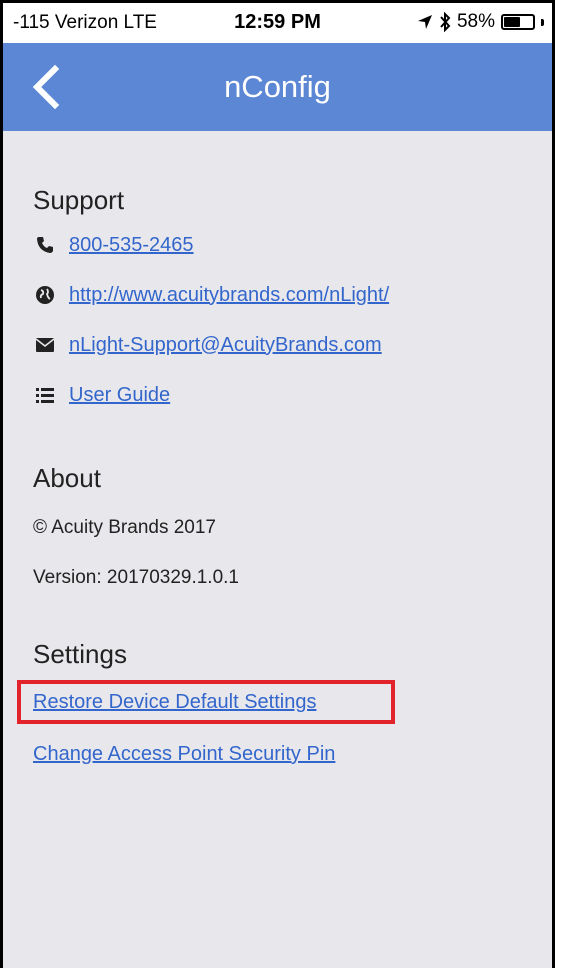 This screenshot has height=968, width=561. What do you see at coordinates (45, 395) in the screenshot?
I see `list-icon` at bounding box center [45, 395].